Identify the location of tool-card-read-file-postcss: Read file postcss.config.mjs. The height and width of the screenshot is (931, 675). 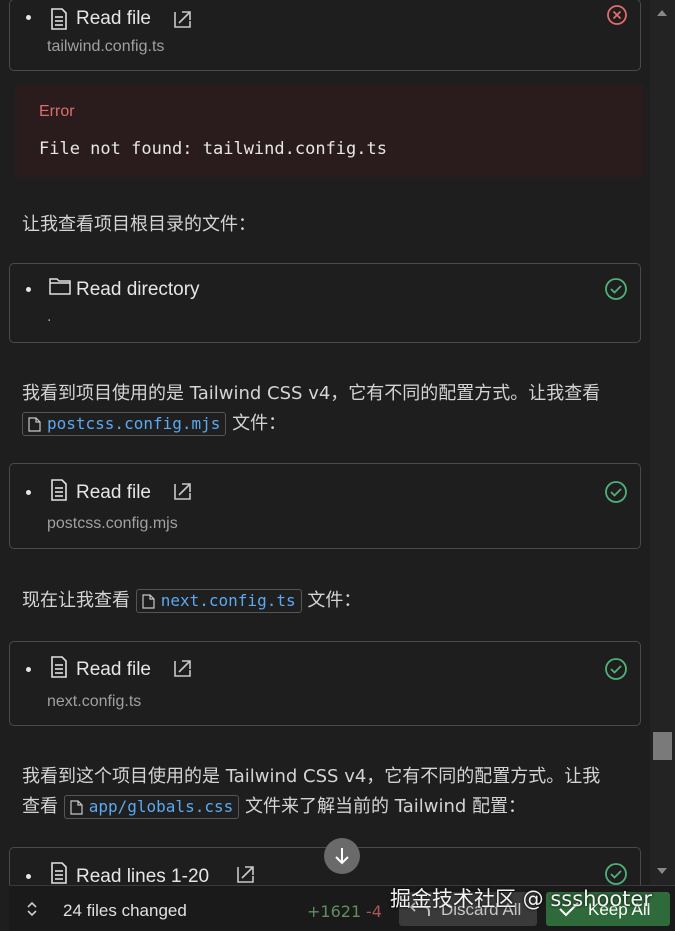
(325, 506).